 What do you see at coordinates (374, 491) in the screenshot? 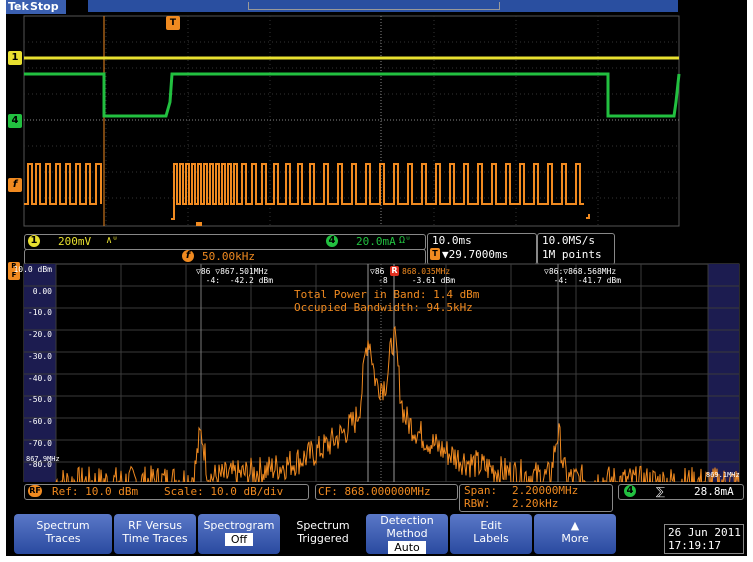
I see `center-frequency: CF: 868.000000MHz` at bounding box center [374, 491].